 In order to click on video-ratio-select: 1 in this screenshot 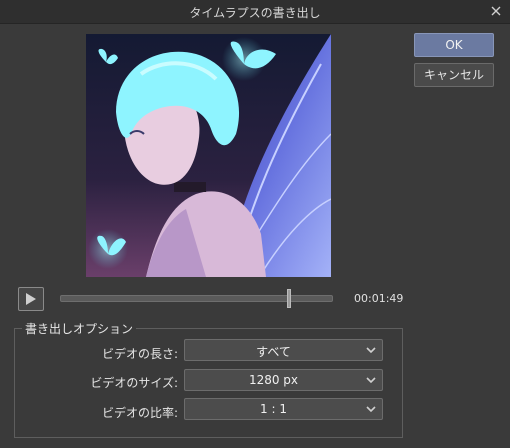, I will do `click(283, 409)`.